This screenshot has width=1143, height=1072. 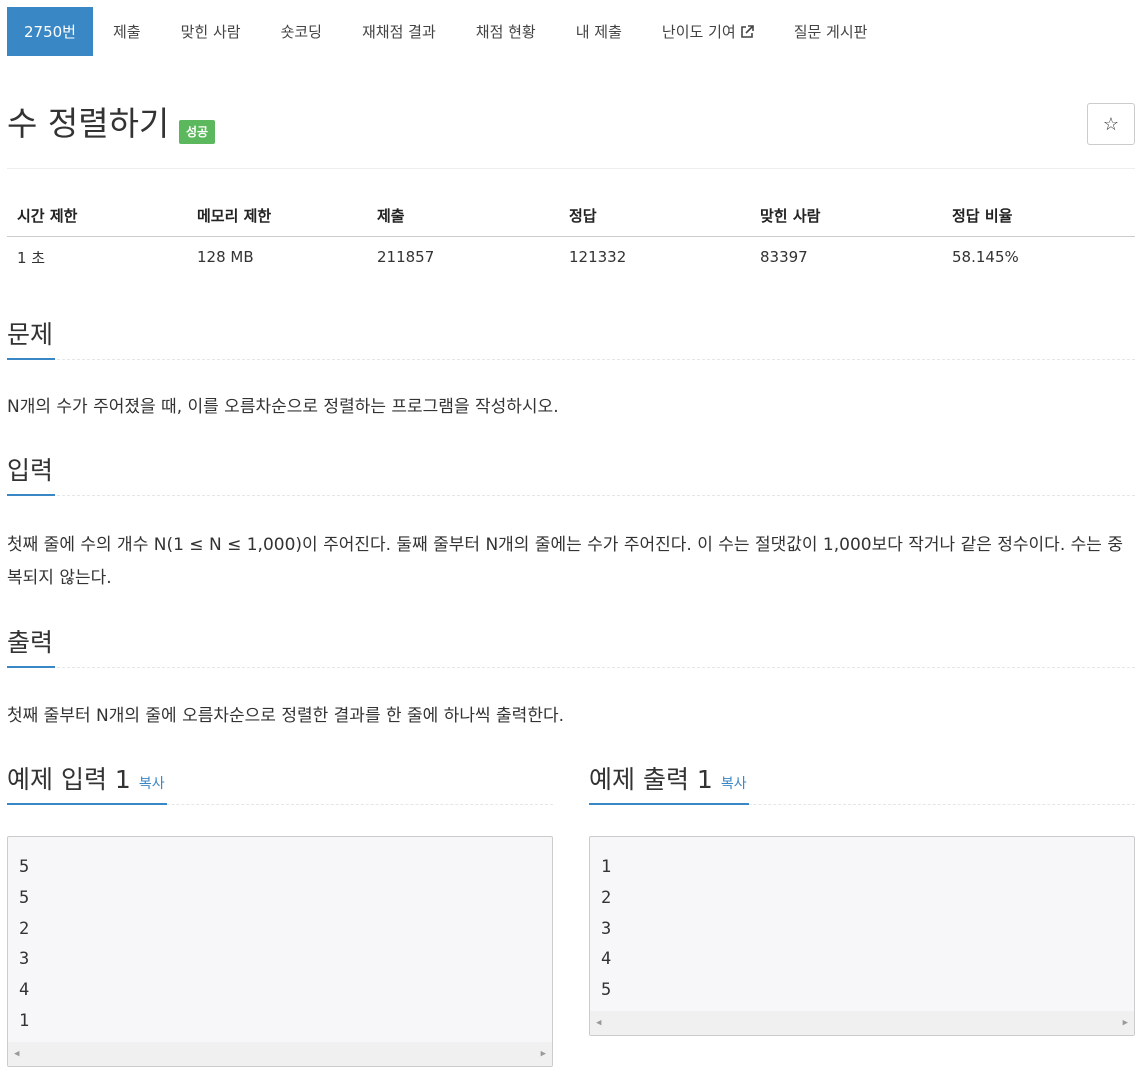 What do you see at coordinates (197, 132) in the screenshot?
I see `status-badge: 성공` at bounding box center [197, 132].